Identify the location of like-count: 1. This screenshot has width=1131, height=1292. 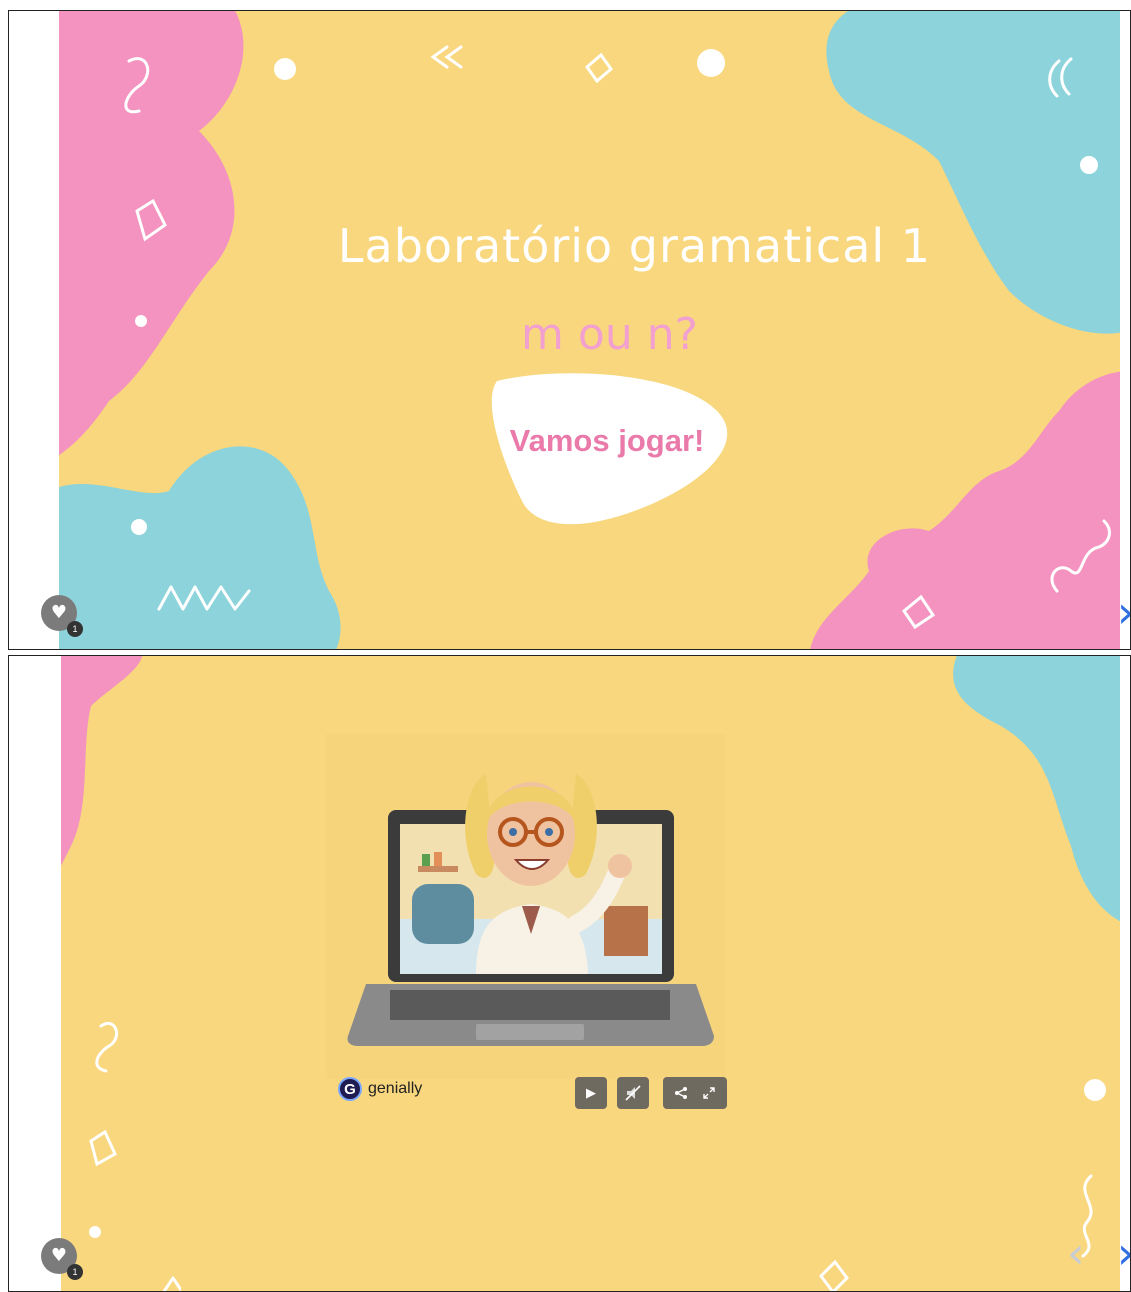
(75, 629).